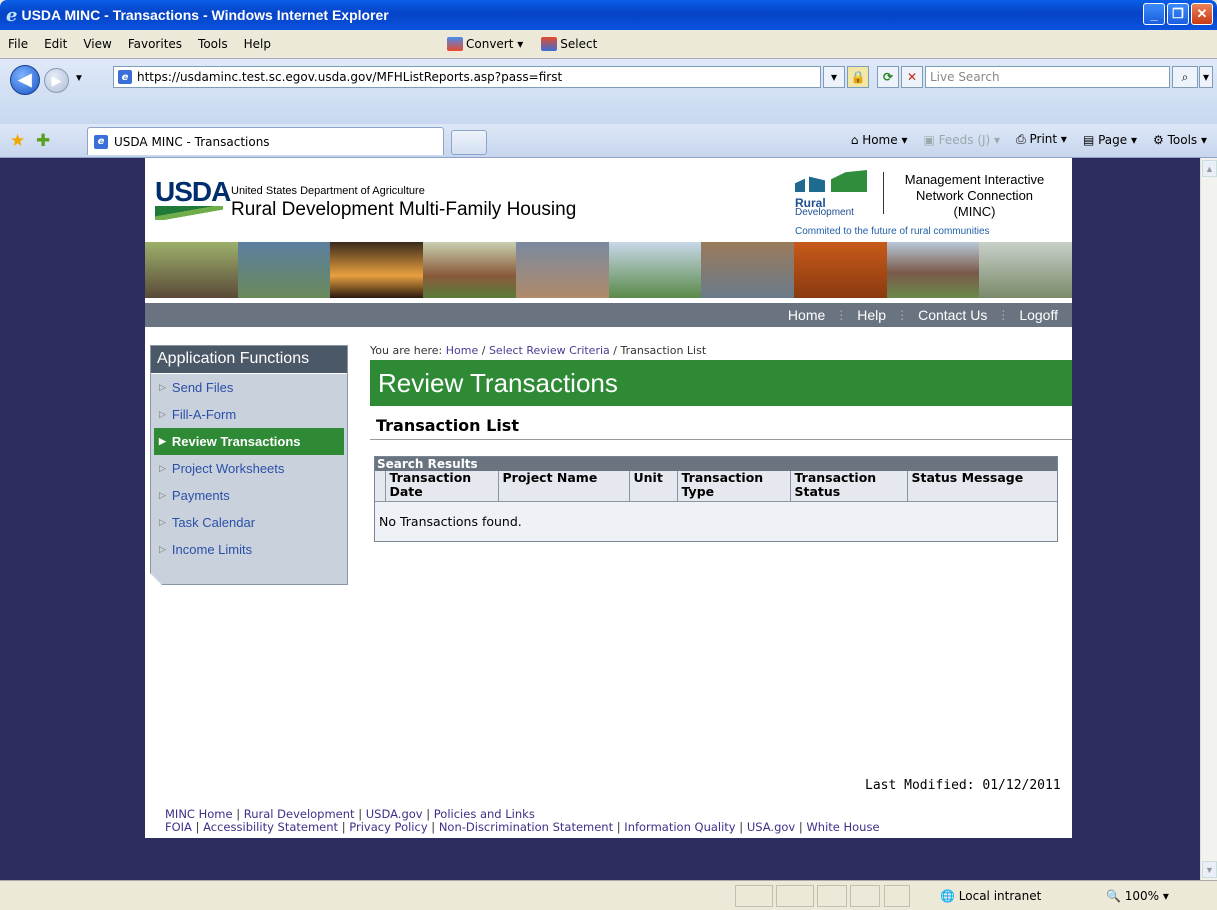 The height and width of the screenshot is (910, 1217). What do you see at coordinates (526, 827) in the screenshot?
I see `footer-link-non-discrimination: Non-Discrimination Statement` at bounding box center [526, 827].